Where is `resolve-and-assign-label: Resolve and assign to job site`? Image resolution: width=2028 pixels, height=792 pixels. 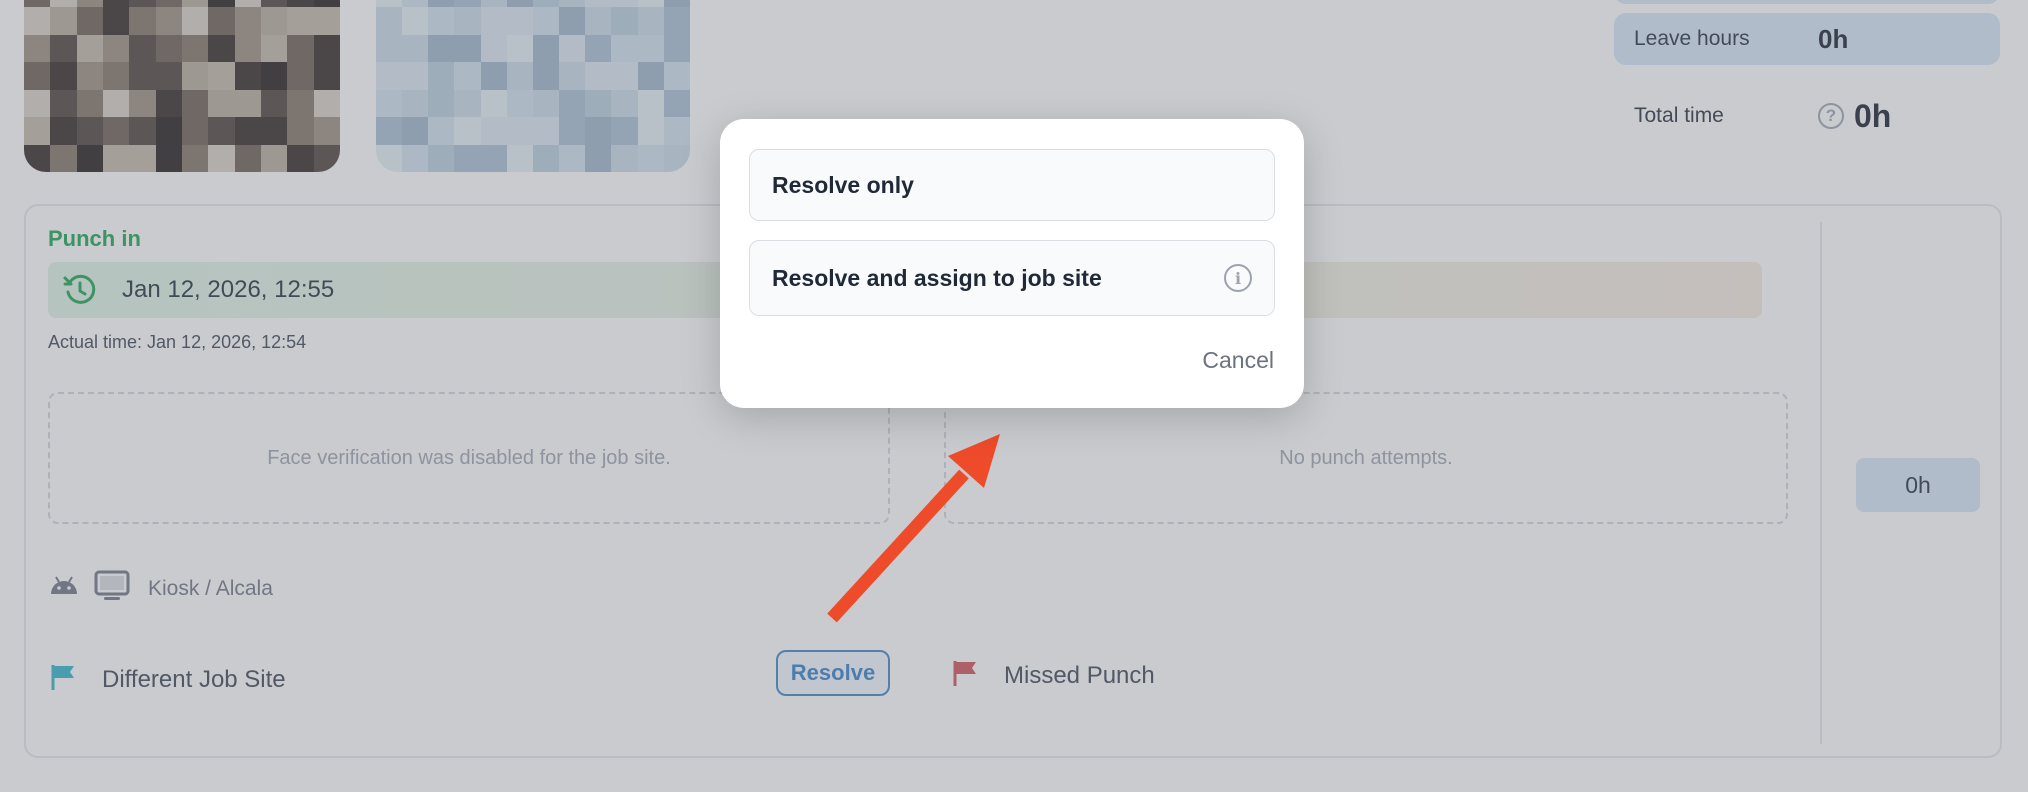 resolve-and-assign-label: Resolve and assign to job site is located at coordinates (937, 277).